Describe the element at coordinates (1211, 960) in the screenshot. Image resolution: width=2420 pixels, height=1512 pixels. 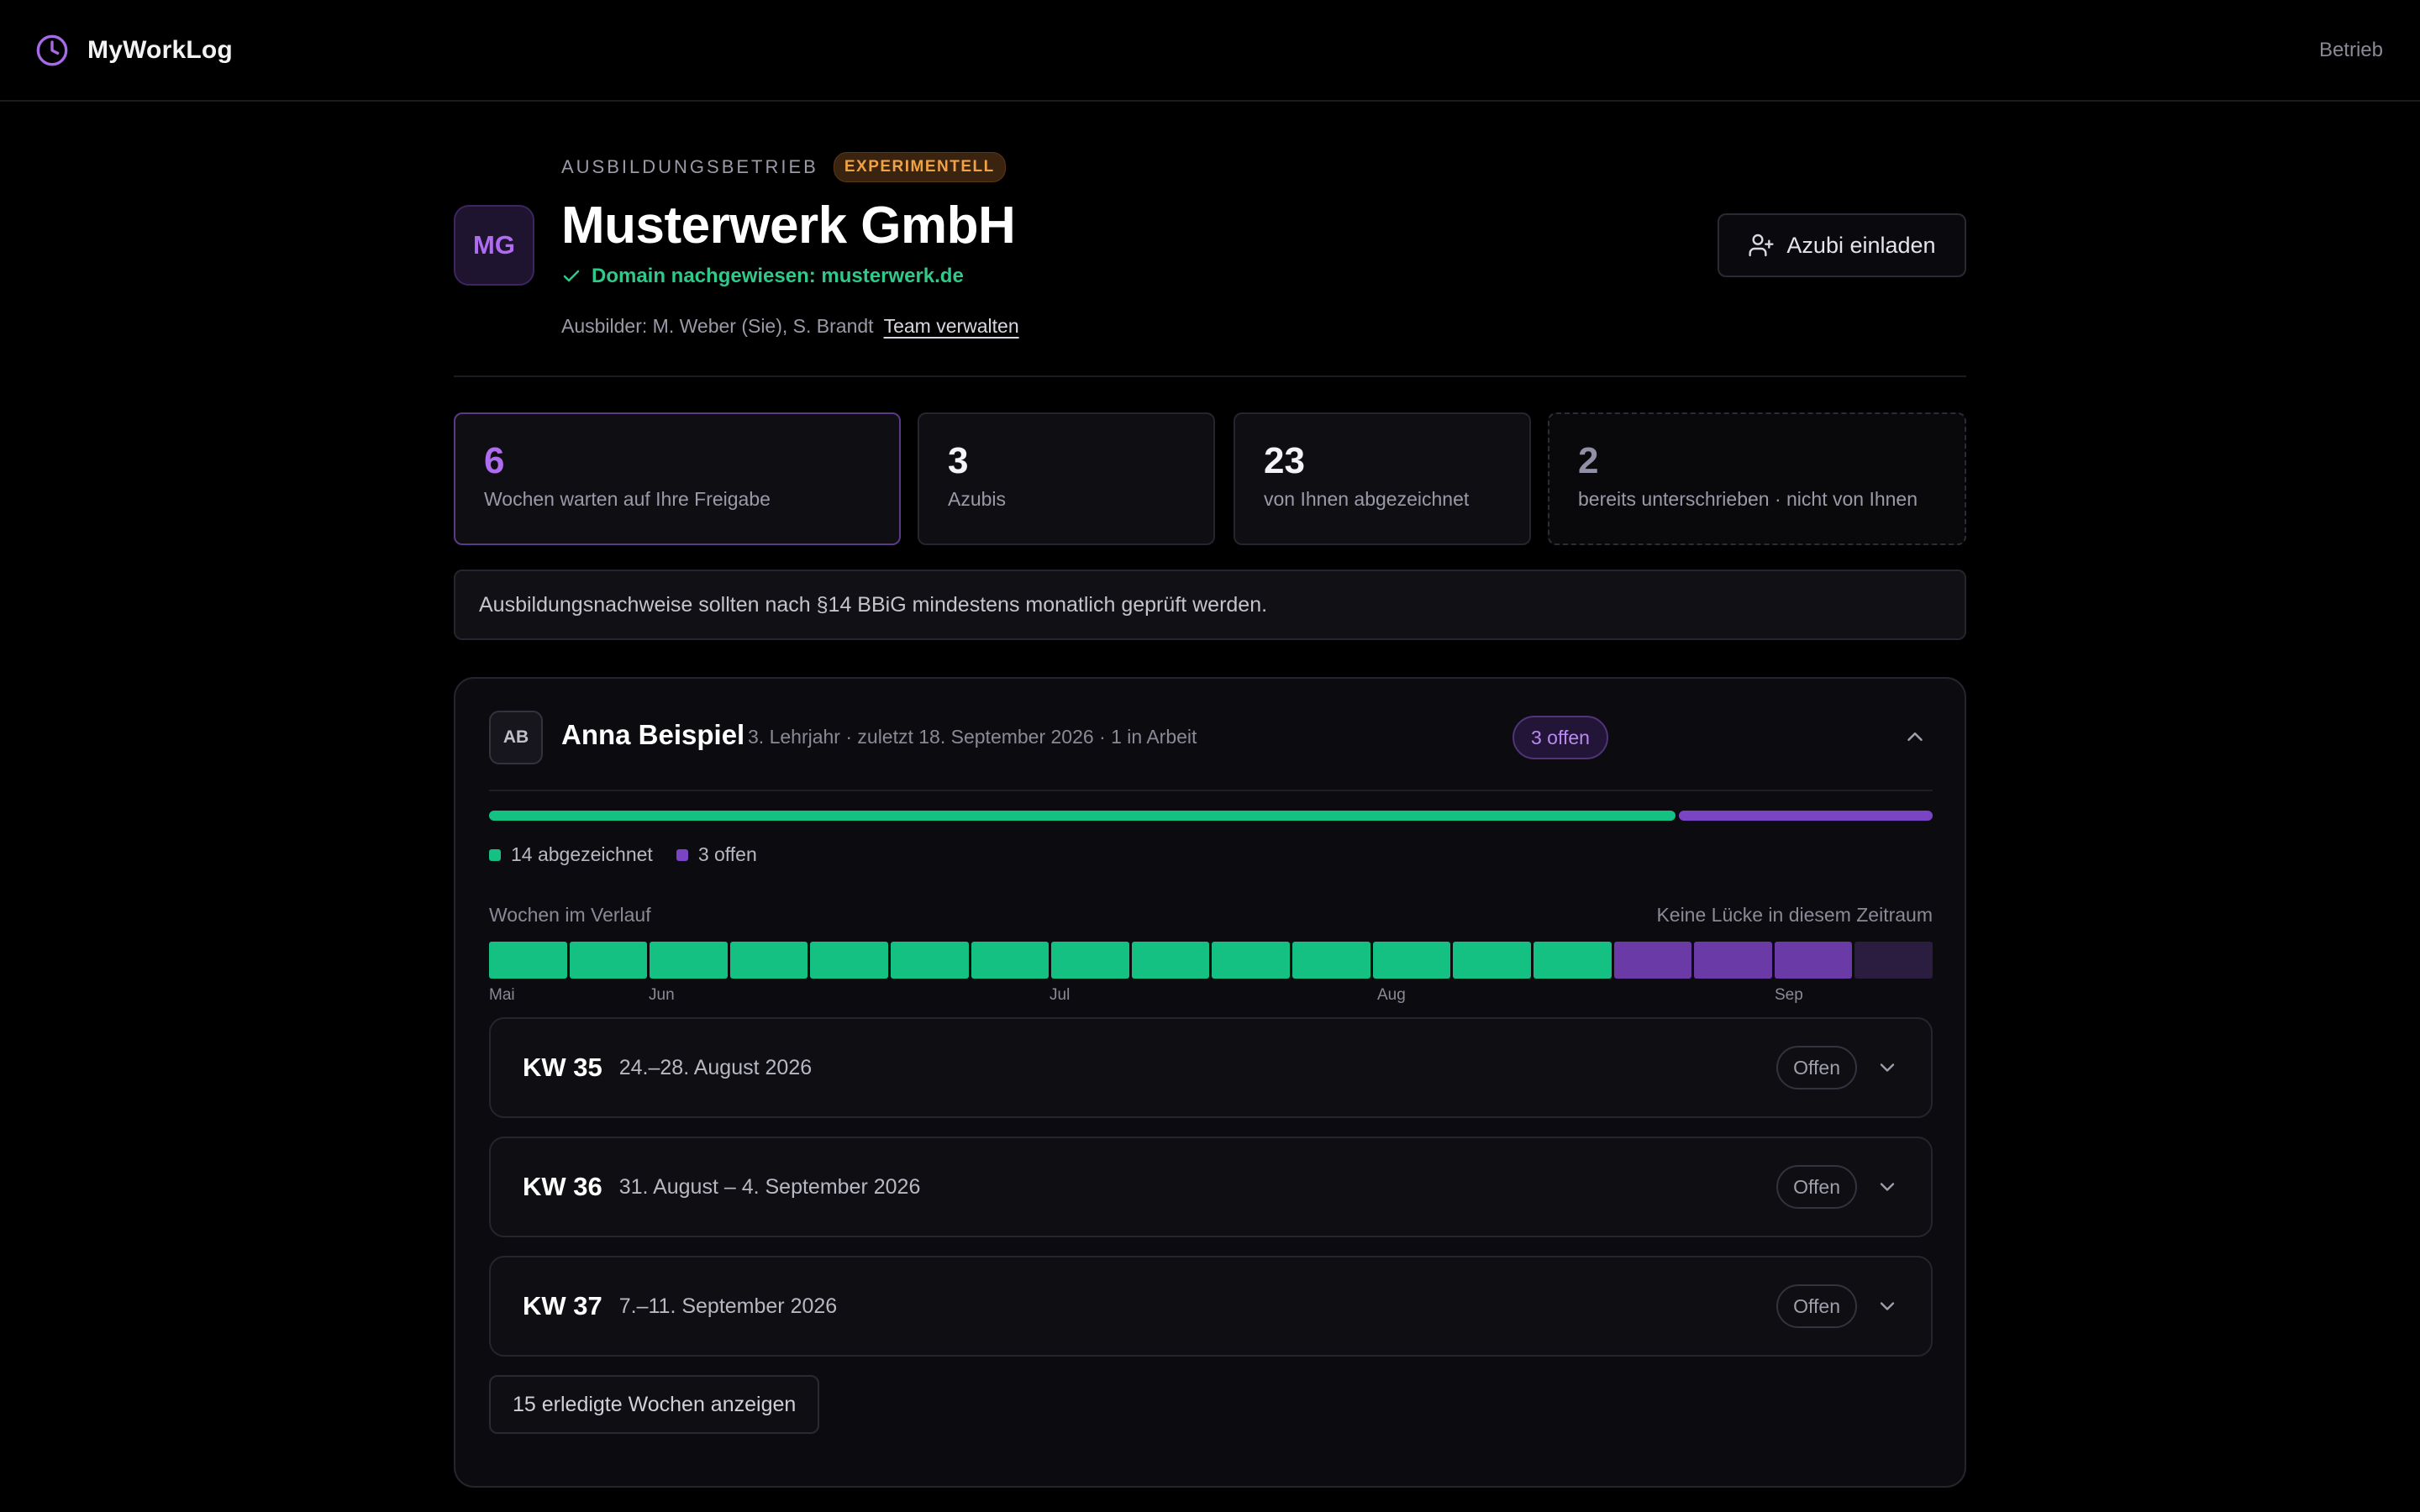
I see `week-timeline` at that location.